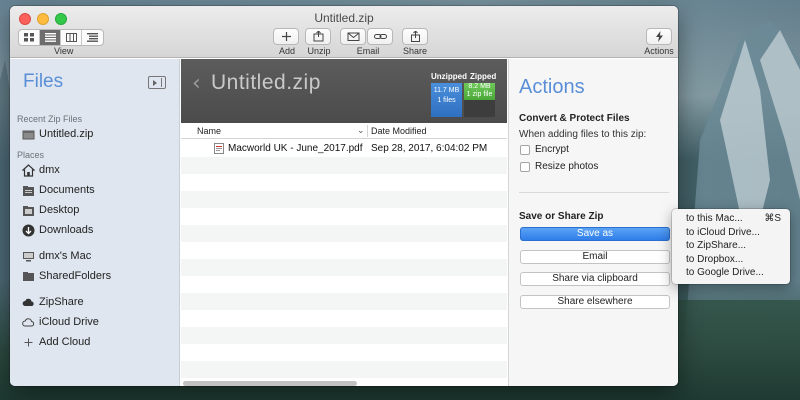  I want to click on email-label: Email, so click(368, 51).